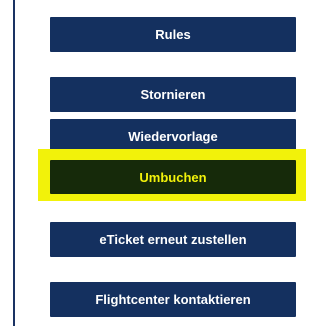 The width and height of the screenshot is (326, 326). Describe the element at coordinates (173, 239) in the screenshot. I see `eticket-resend-button: eTicket erneut zustellen` at that location.